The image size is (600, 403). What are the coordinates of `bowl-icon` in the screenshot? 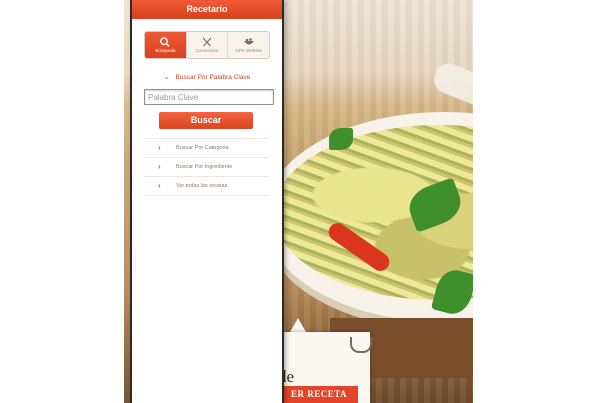 It's located at (248, 41).